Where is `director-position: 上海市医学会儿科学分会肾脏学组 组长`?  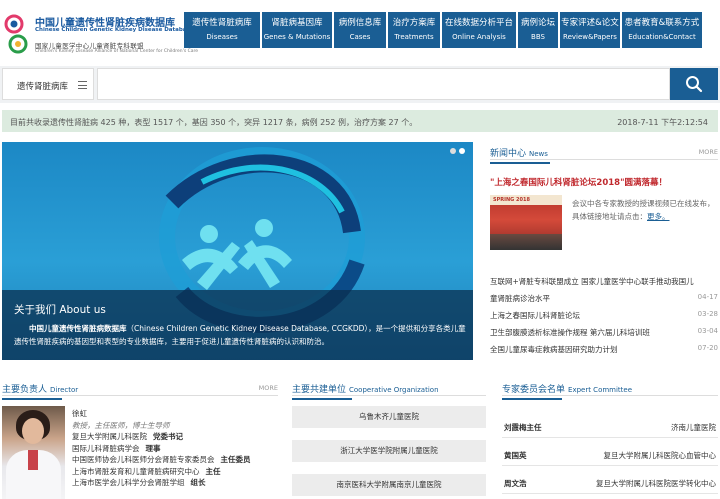 director-position: 上海市医学会儿科学分会肾脏学组 组长 is located at coordinates (177, 483).